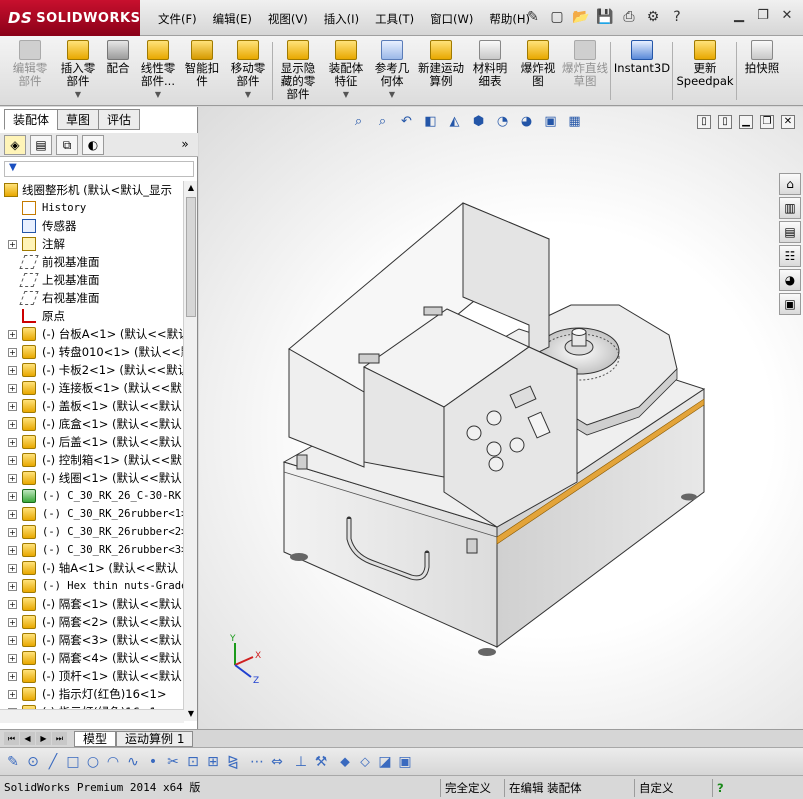 This screenshot has height=799, width=803. What do you see at coordinates (118, 57) in the screenshot?
I see `mate-button: 配合` at bounding box center [118, 57].